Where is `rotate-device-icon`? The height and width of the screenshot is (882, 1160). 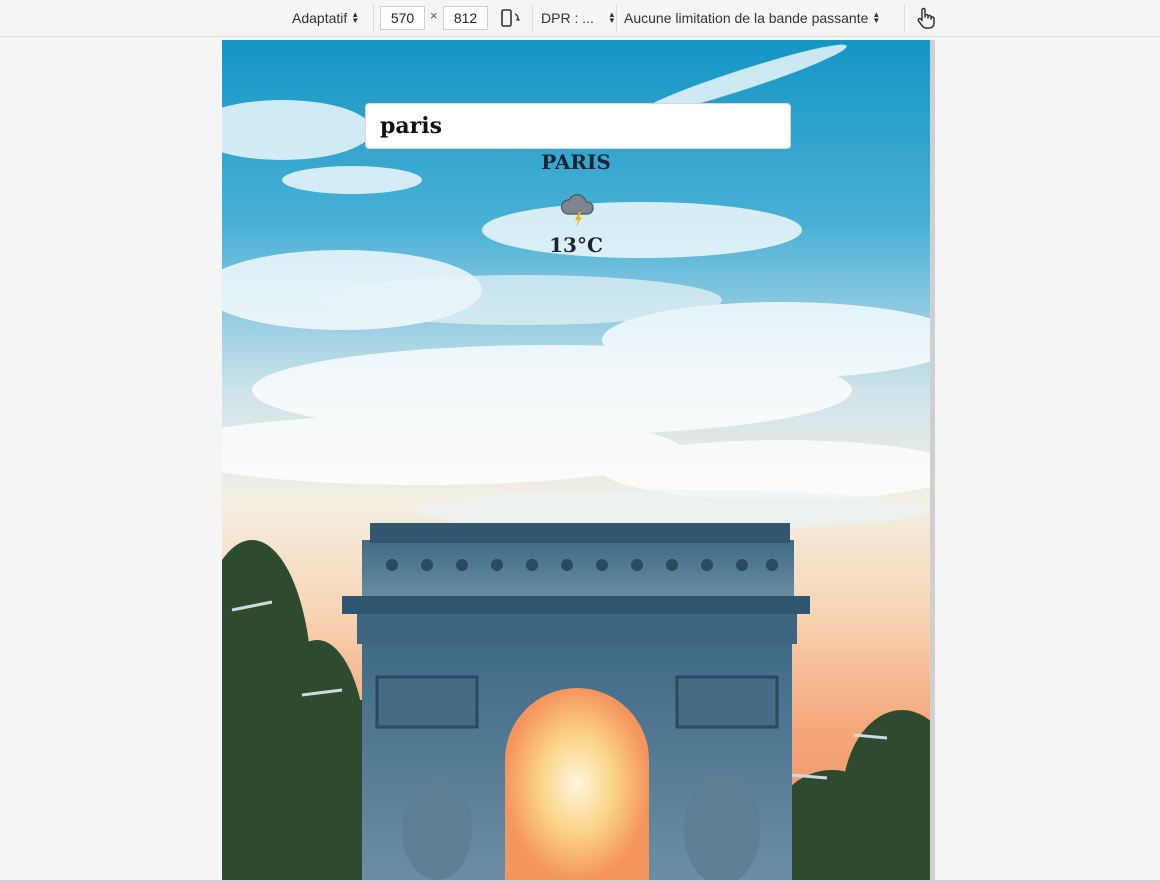 rotate-device-icon is located at coordinates (510, 18).